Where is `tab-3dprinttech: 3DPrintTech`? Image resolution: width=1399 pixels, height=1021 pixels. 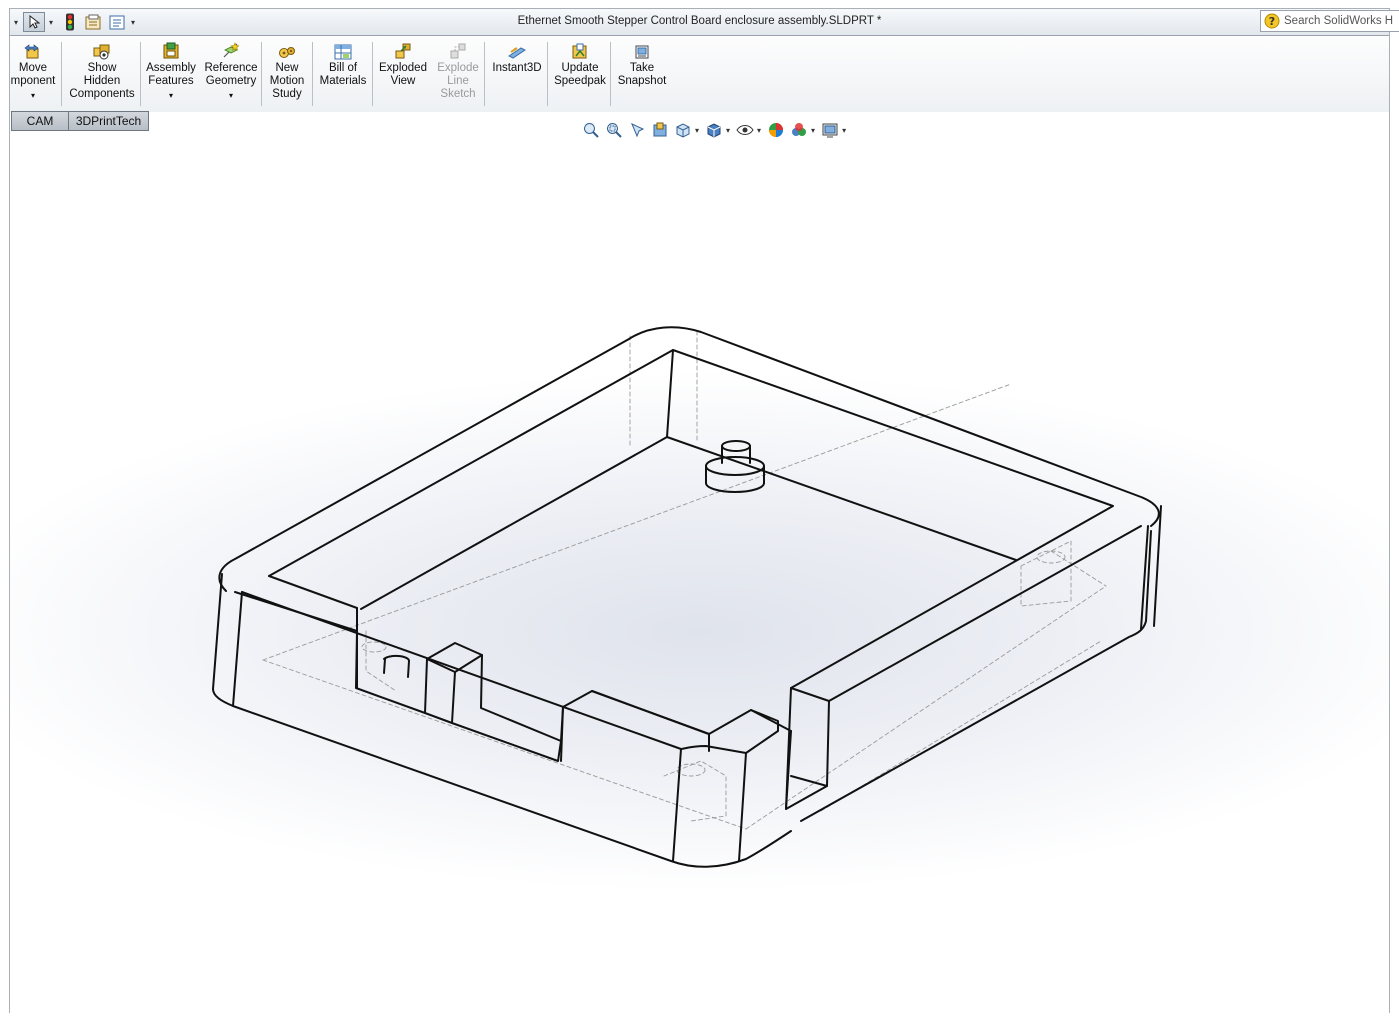 tab-3dprinttech: 3DPrintTech is located at coordinates (109, 121).